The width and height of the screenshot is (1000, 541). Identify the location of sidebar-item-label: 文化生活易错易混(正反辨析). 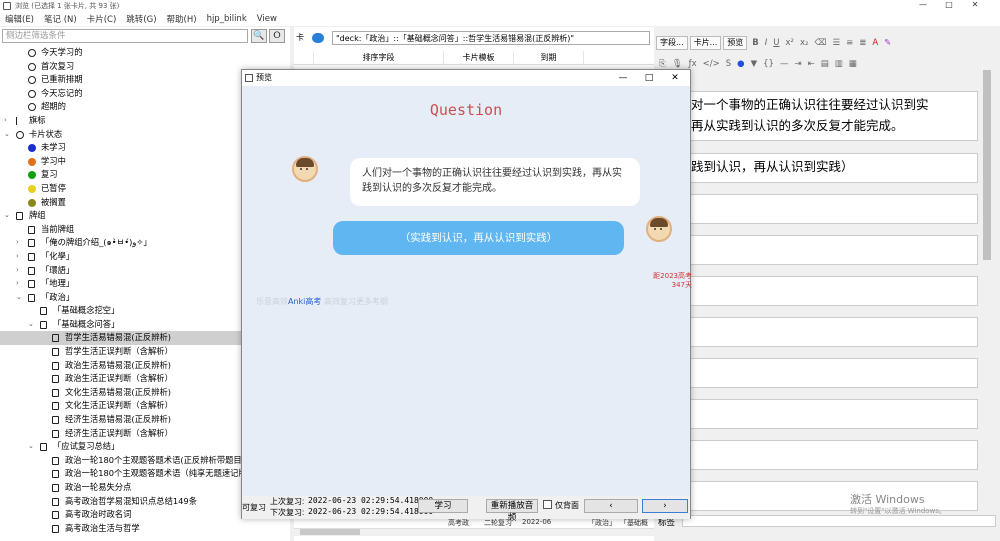
(118, 391).